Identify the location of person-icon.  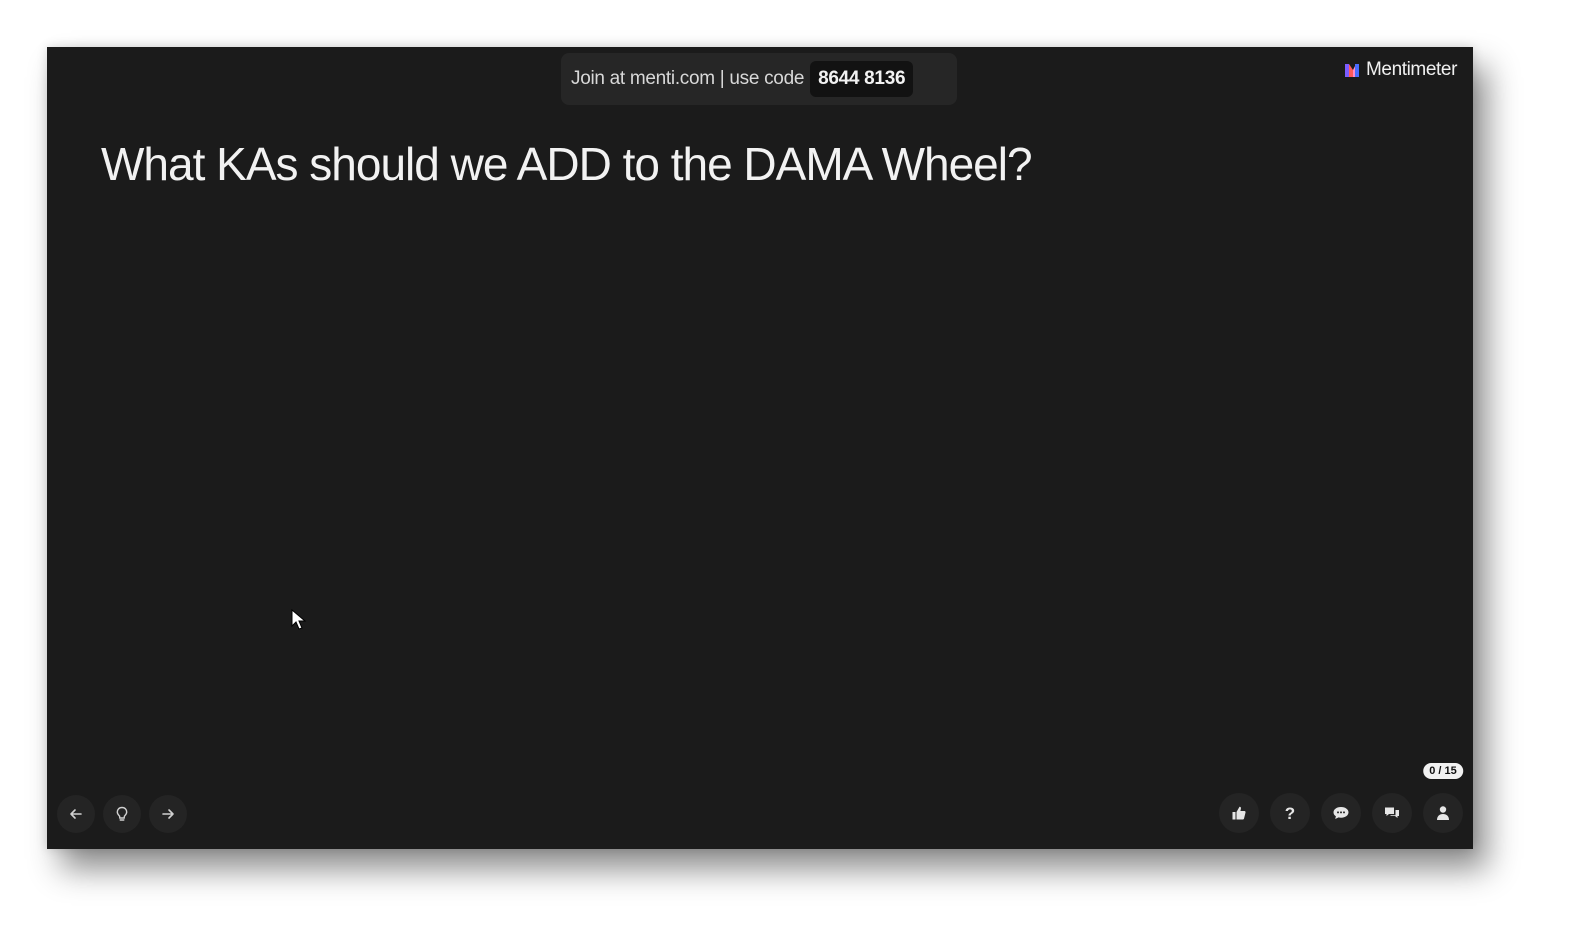
(1443, 813).